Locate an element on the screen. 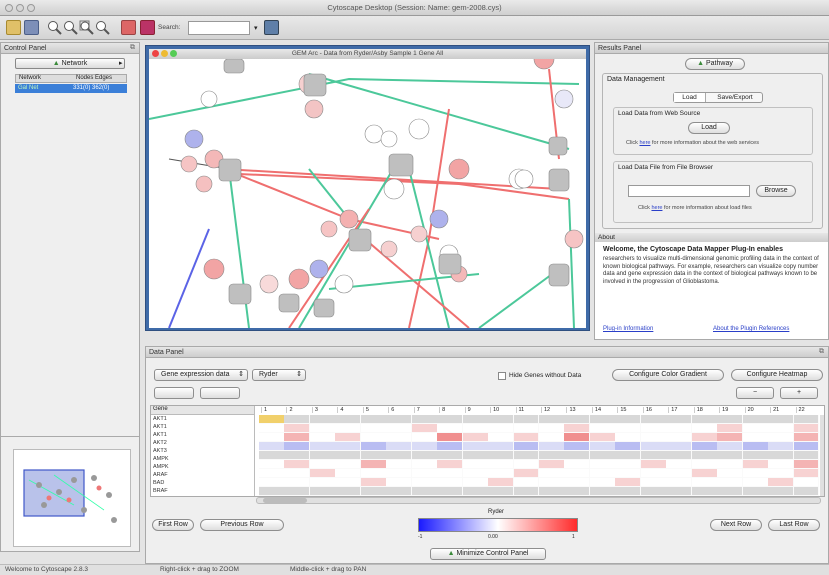 Image resolution: width=829 pixels, height=575 pixels. sample-column-header: 4 is located at coordinates (349, 410).